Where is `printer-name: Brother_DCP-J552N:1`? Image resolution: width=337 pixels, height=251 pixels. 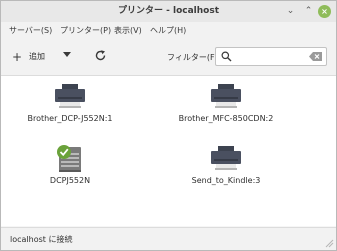
printer-name: Brother_DCP-J552N:1 is located at coordinates (70, 118).